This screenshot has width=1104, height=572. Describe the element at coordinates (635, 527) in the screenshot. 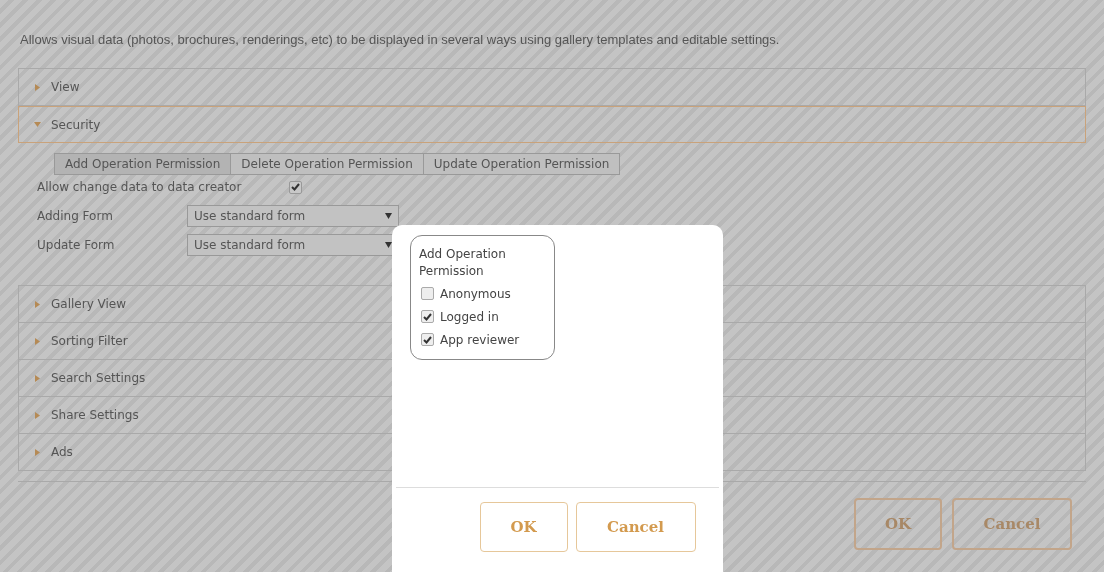

I see `cancel-button: Cancel` at that location.